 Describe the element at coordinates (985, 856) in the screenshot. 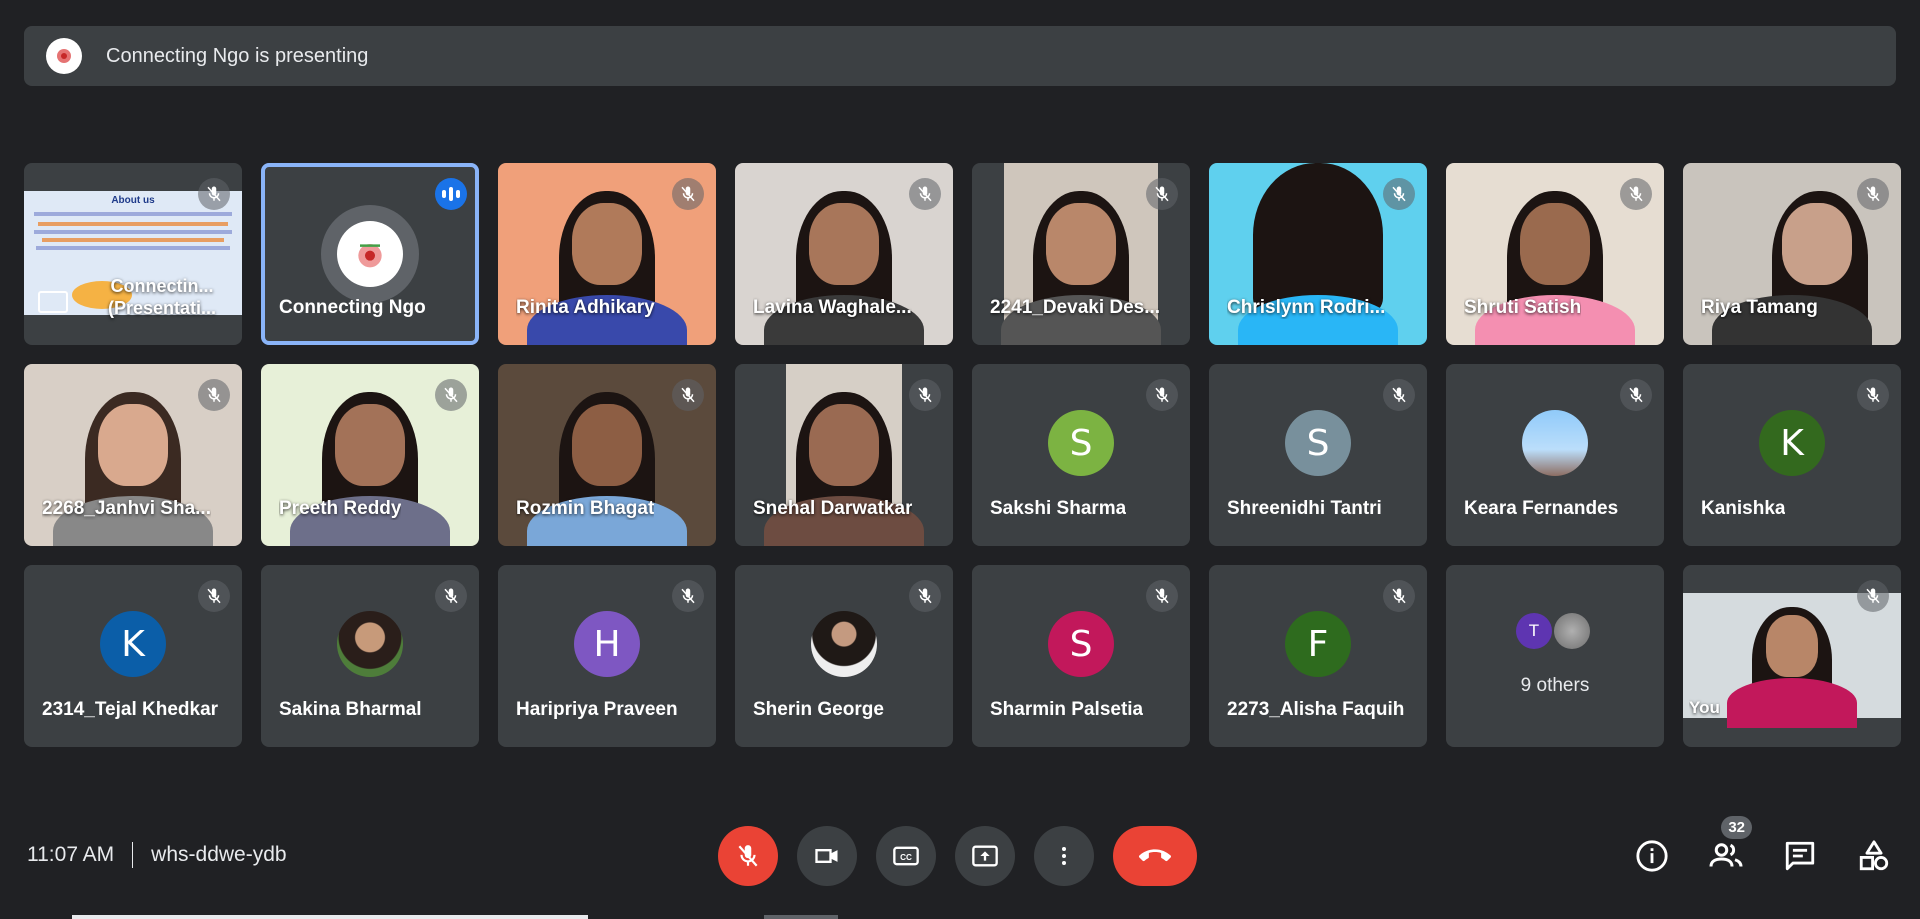

I see `present-button` at that location.